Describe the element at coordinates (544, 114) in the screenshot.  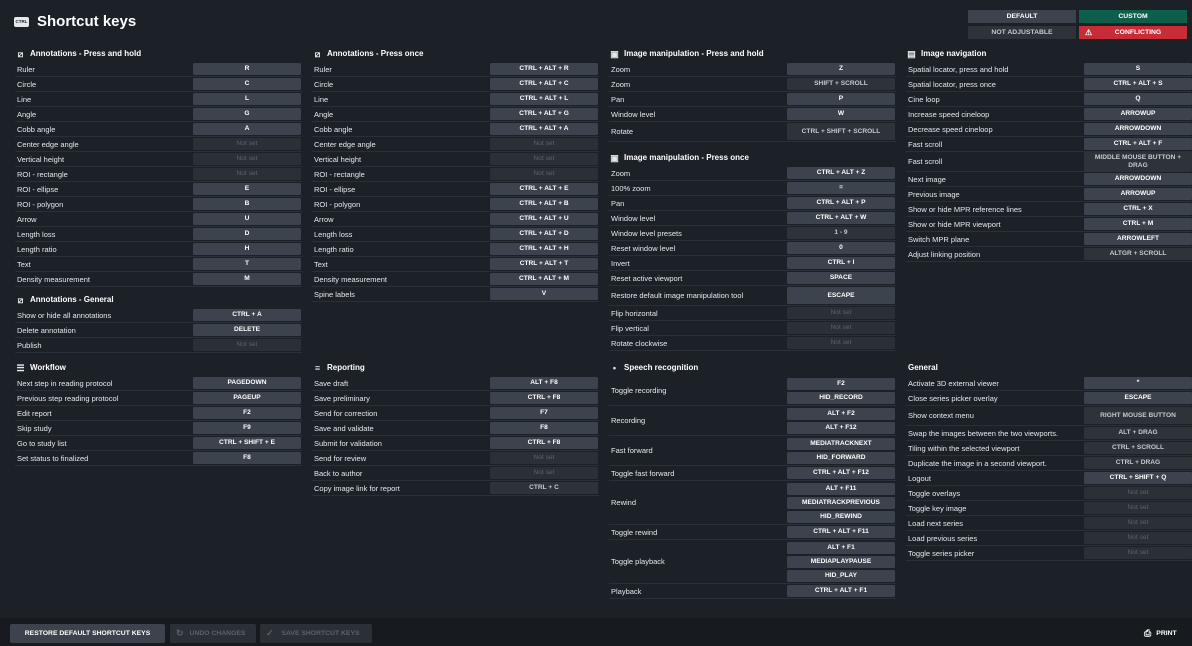
I see `shortcut-key-button: CTRL + ALT + G` at that location.